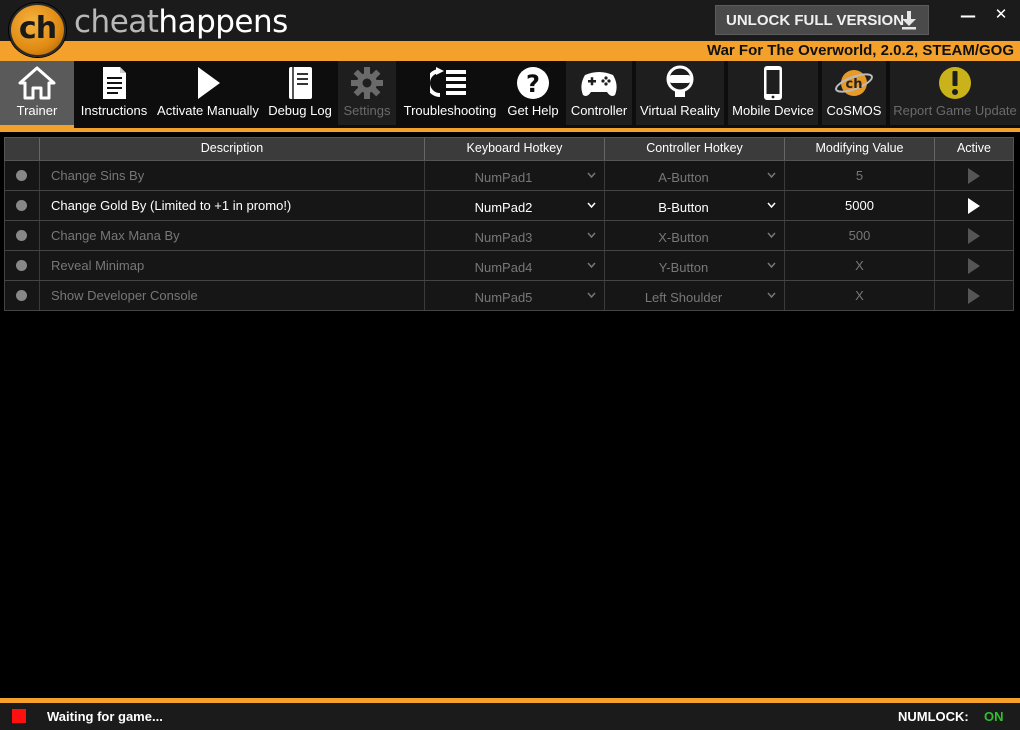  I want to click on minimize-button: —, so click(968, 16).